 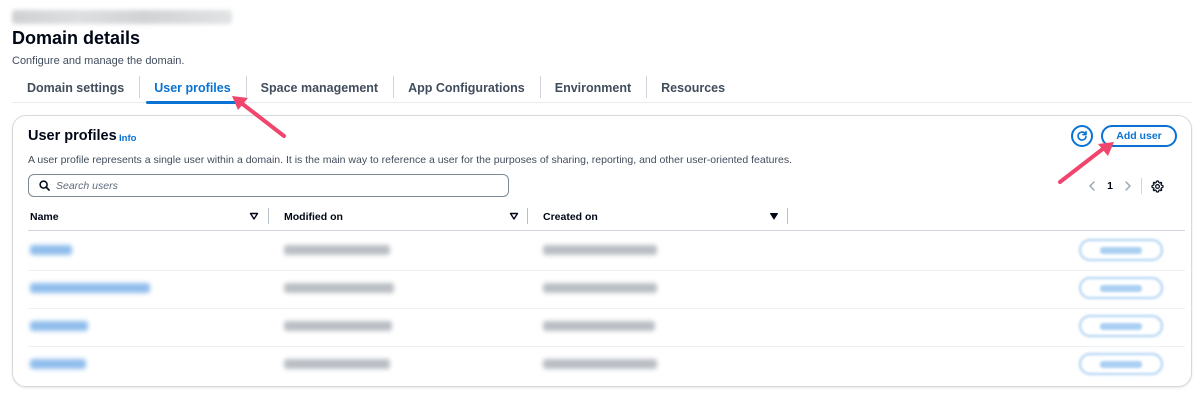 I want to click on pagination: 1, so click(x=1124, y=186).